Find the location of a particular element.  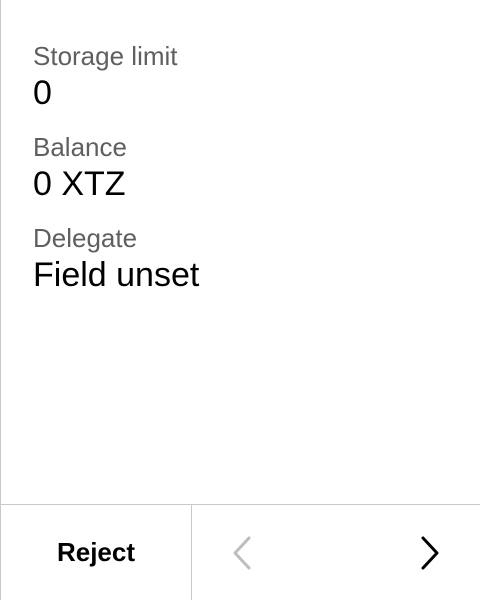

next-page-button is located at coordinates (429, 552).